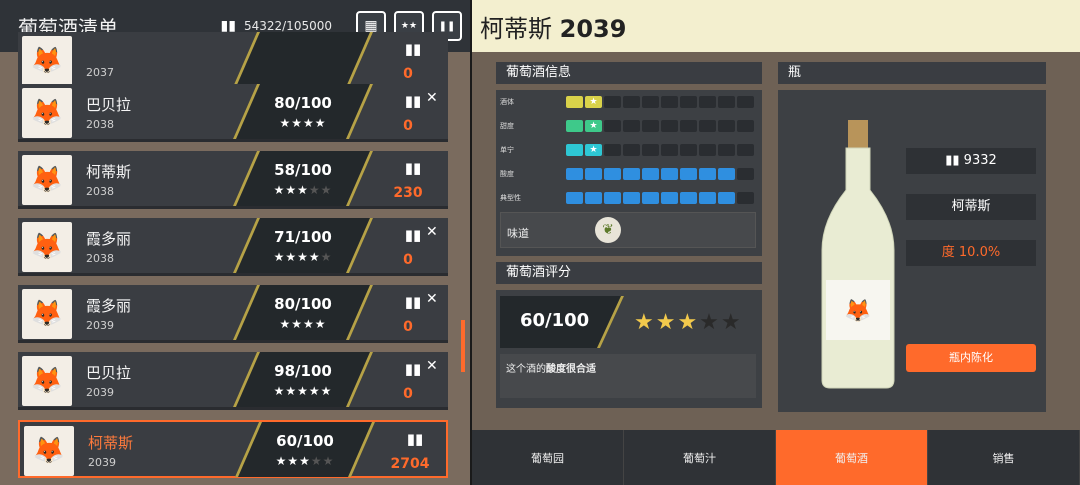 The image size is (1080, 485). I want to click on tab-2: 葡萄酒, so click(852, 457).